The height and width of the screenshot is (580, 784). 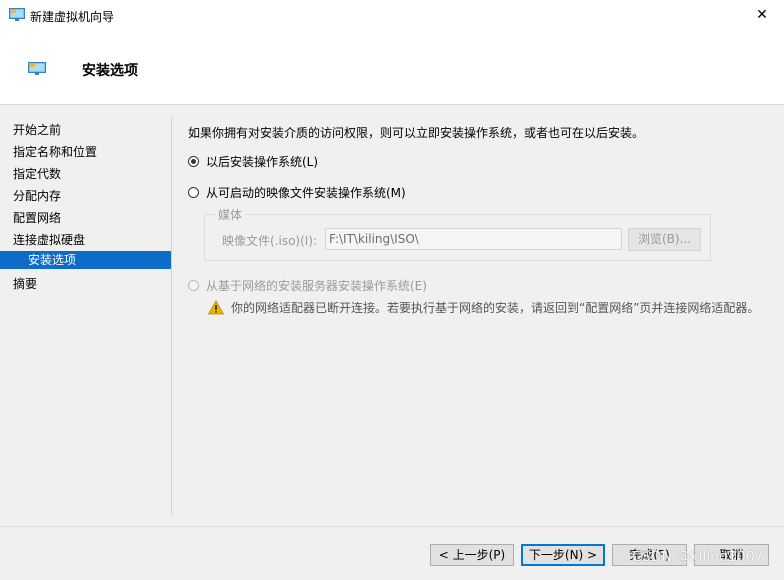 What do you see at coordinates (262, 162) in the screenshot?
I see `option-install-later-label: 以后安装操作系统(L)` at bounding box center [262, 162].